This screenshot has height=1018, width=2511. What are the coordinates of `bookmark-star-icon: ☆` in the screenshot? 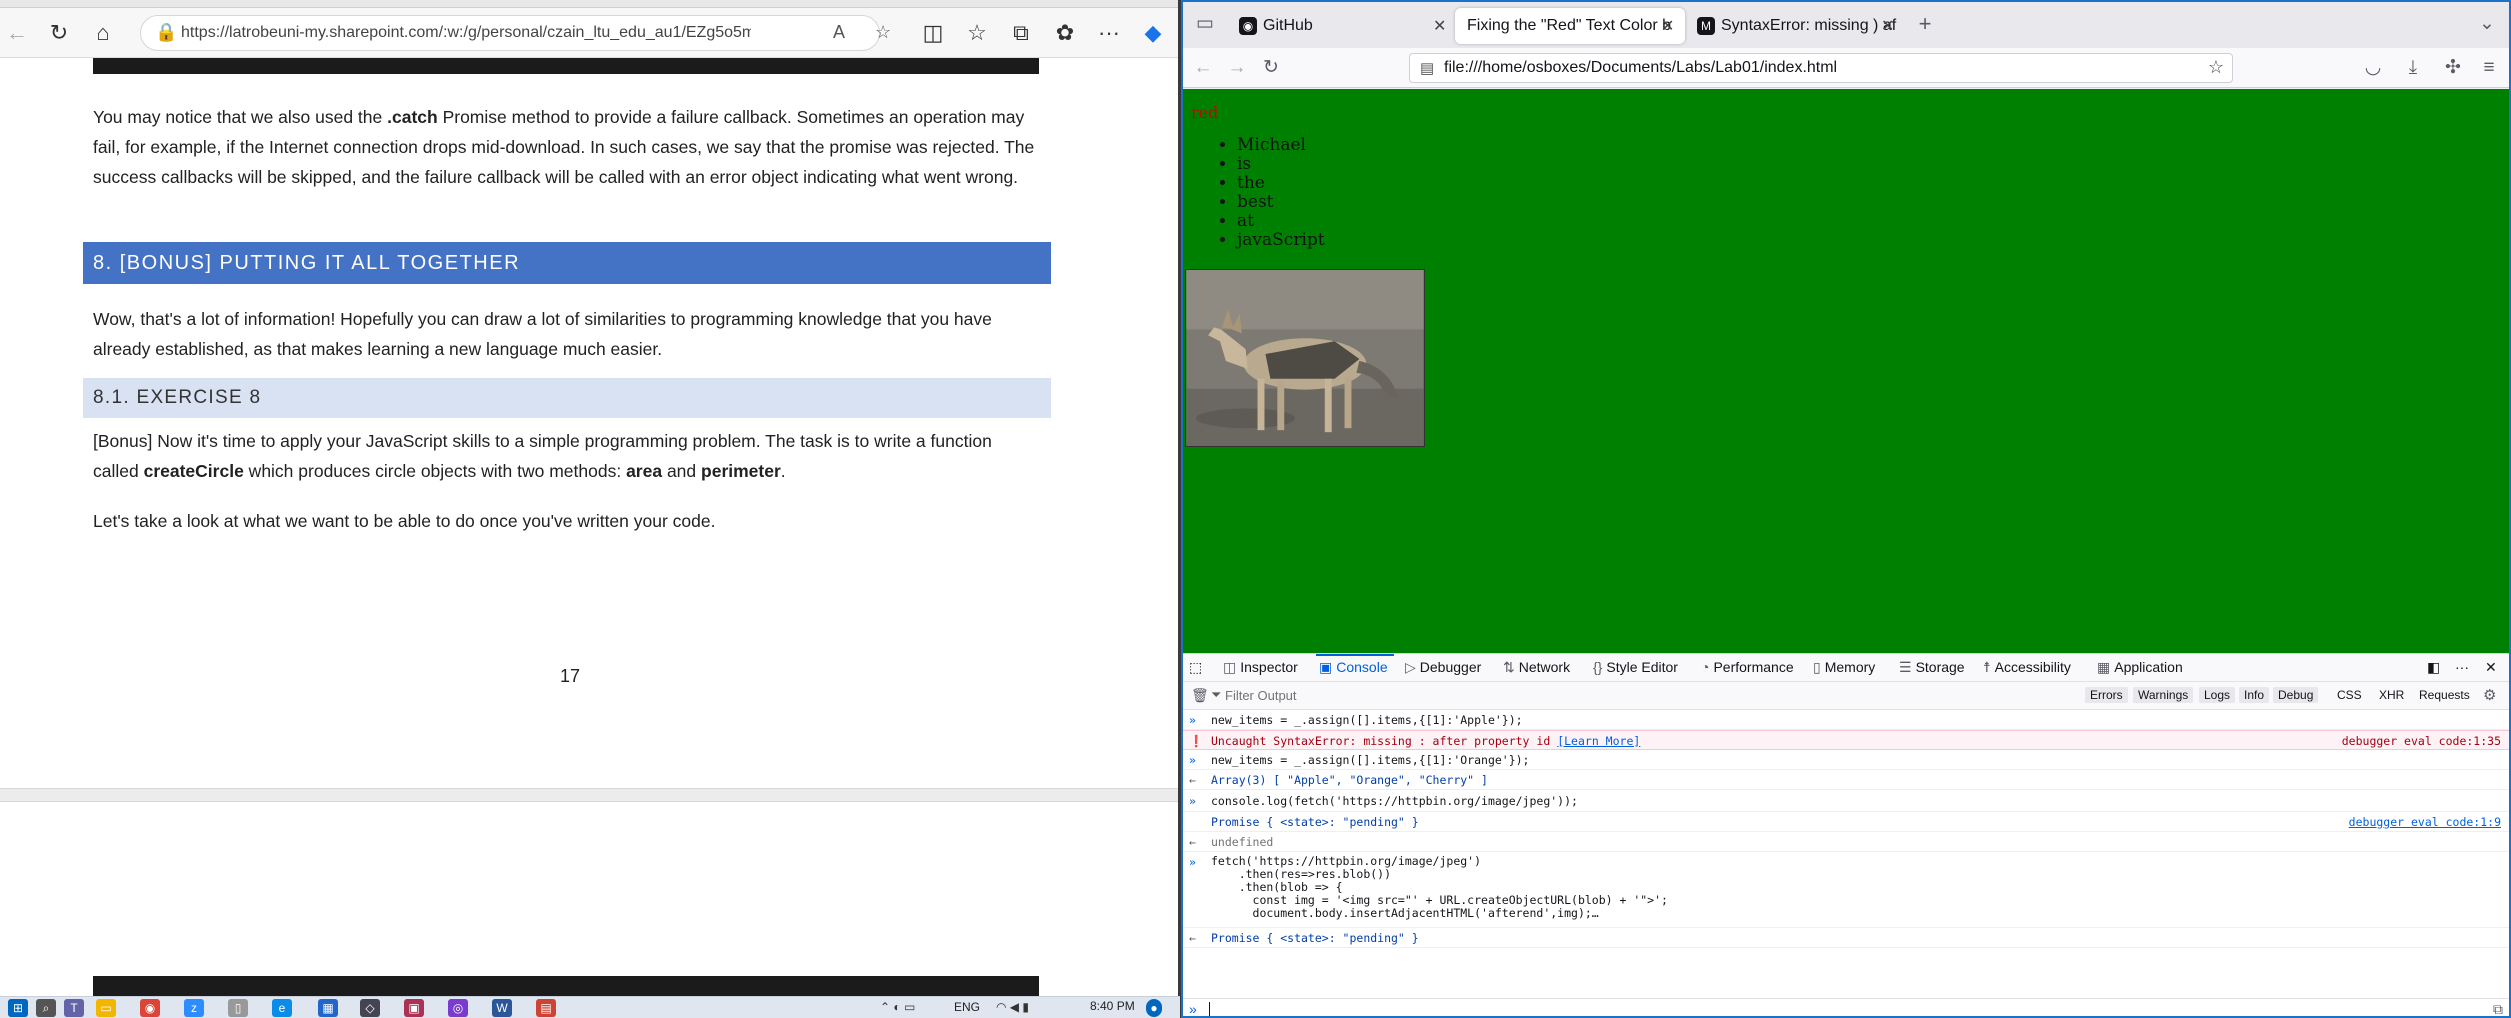 It's located at (2216, 67).